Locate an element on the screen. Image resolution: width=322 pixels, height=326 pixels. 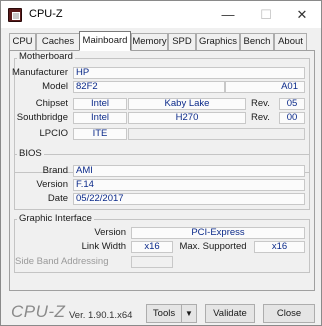
close-button: Close is located at coordinates (289, 313).